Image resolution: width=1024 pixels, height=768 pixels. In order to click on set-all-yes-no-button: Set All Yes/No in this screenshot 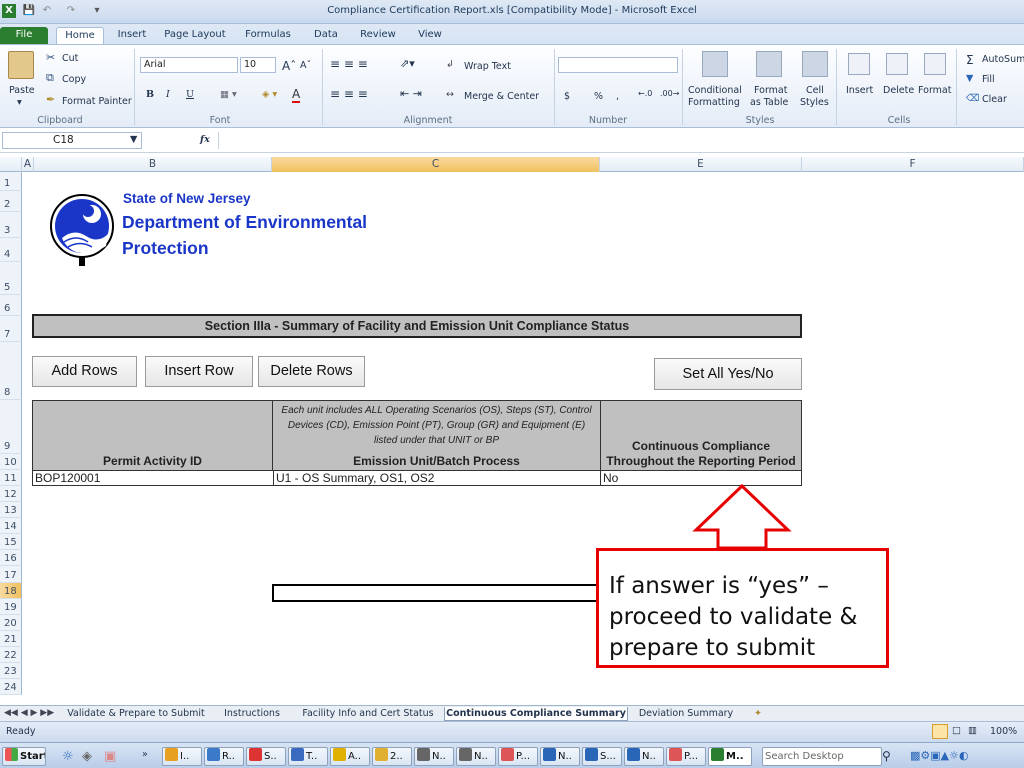, I will do `click(728, 374)`.